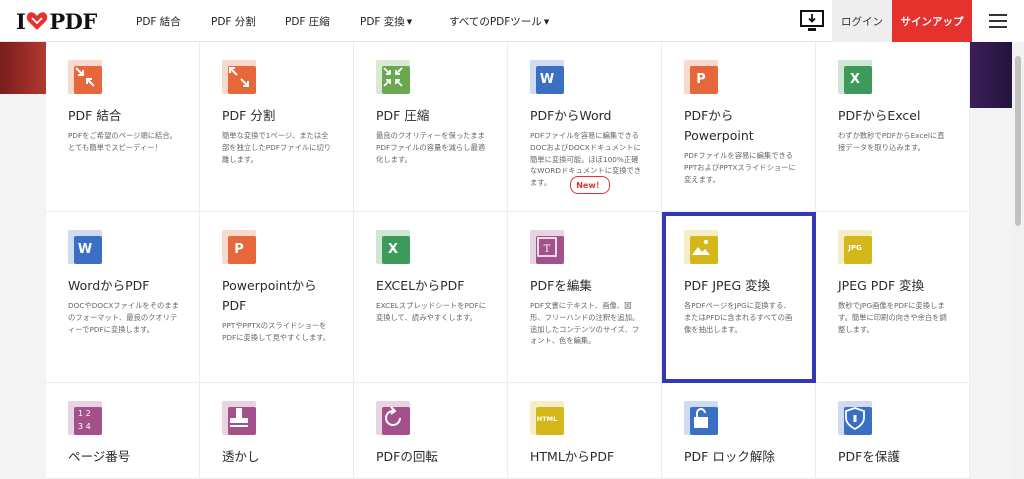 The height and width of the screenshot is (479, 1024). What do you see at coordinates (727, 285) in the screenshot?
I see `tool-title: PDF JPEG 変換` at bounding box center [727, 285].